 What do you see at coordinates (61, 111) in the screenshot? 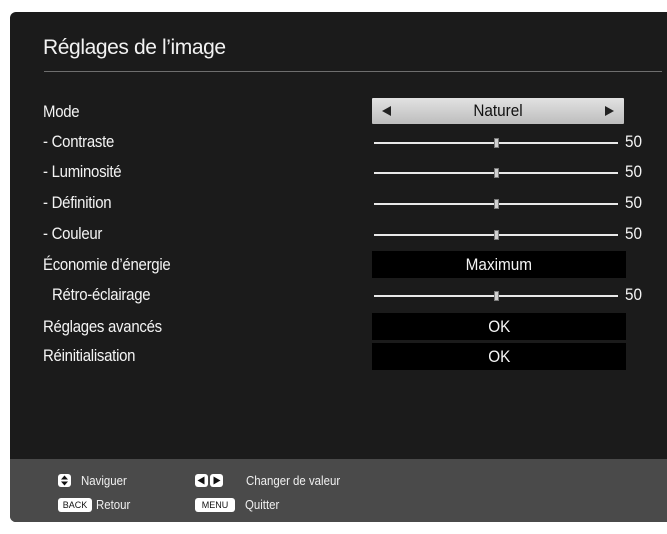
I see `mode-label: Mode` at bounding box center [61, 111].